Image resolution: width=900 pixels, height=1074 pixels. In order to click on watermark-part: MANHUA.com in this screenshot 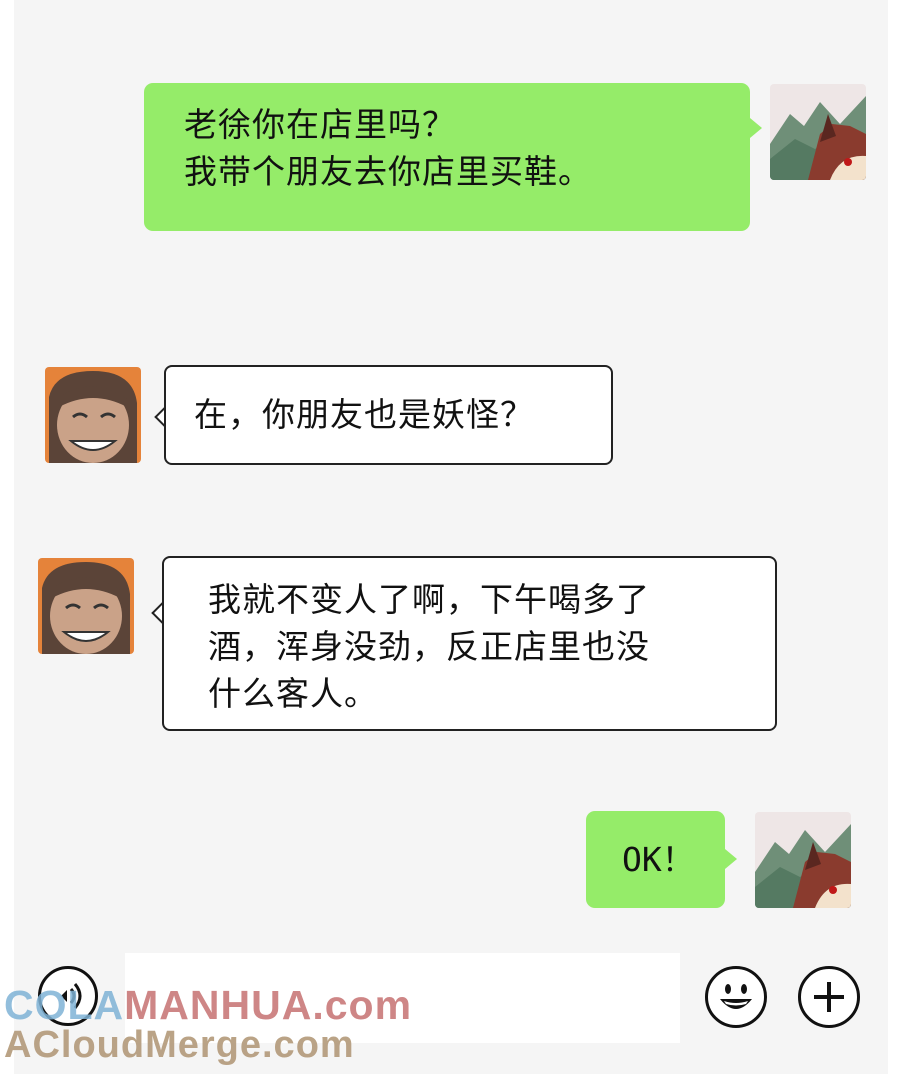, I will do `click(268, 1005)`.